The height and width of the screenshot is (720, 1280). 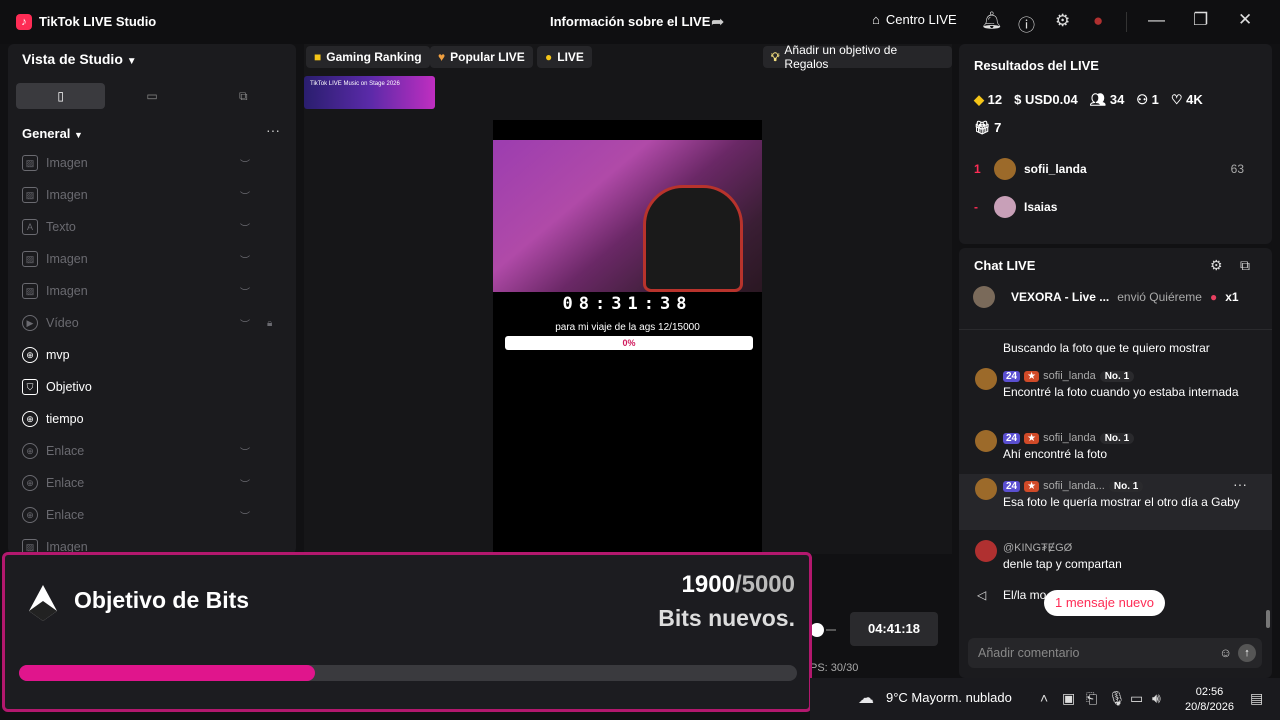 What do you see at coordinates (982, 127) in the screenshot?
I see `gift-icon: 🎁︎` at bounding box center [982, 127].